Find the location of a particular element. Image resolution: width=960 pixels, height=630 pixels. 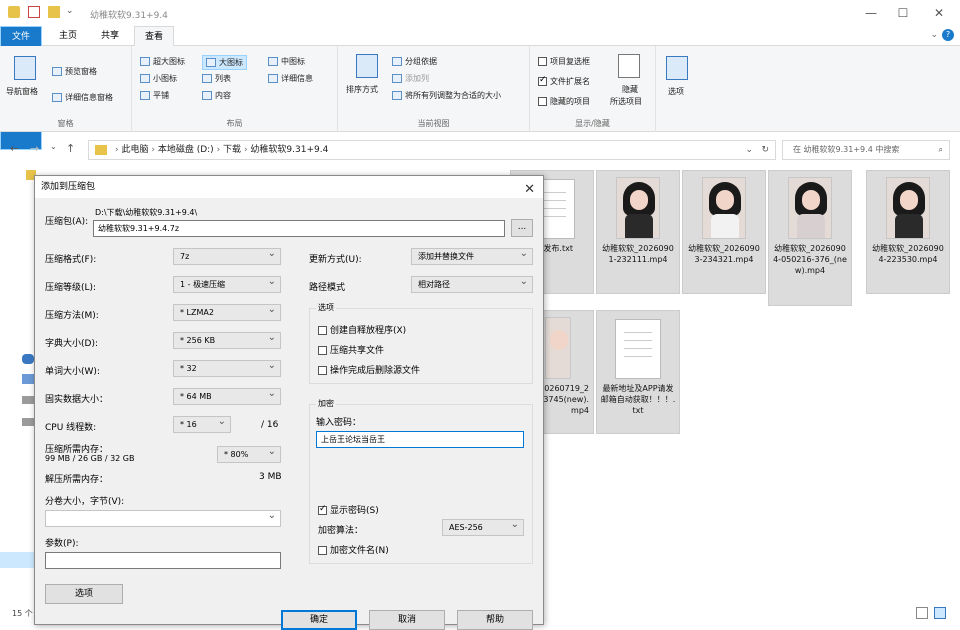

format-select: 7z is located at coordinates (227, 255).